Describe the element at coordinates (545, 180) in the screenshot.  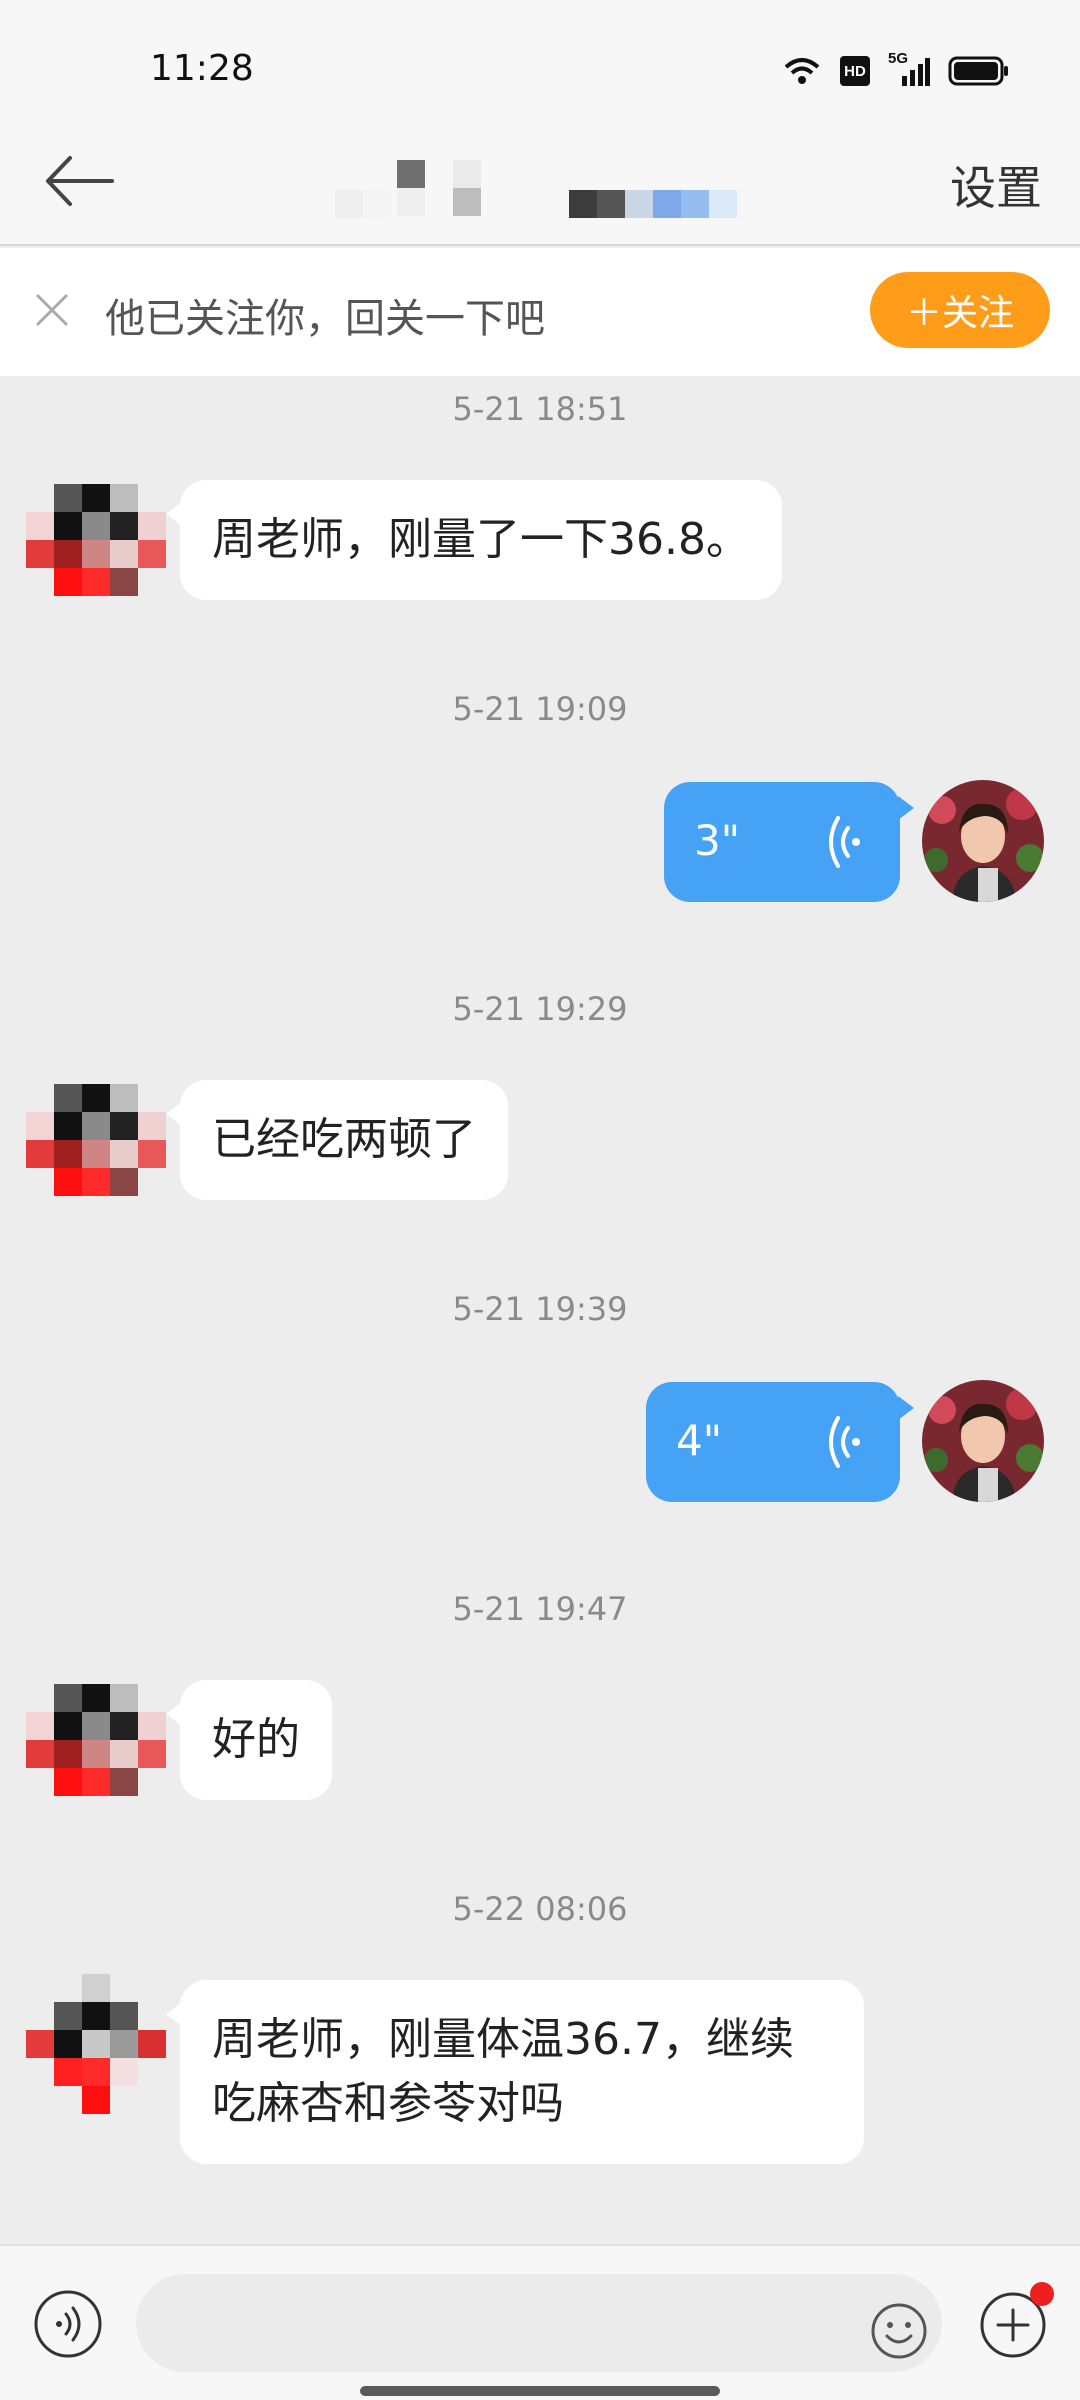
I see `contact-name-redacted` at that location.